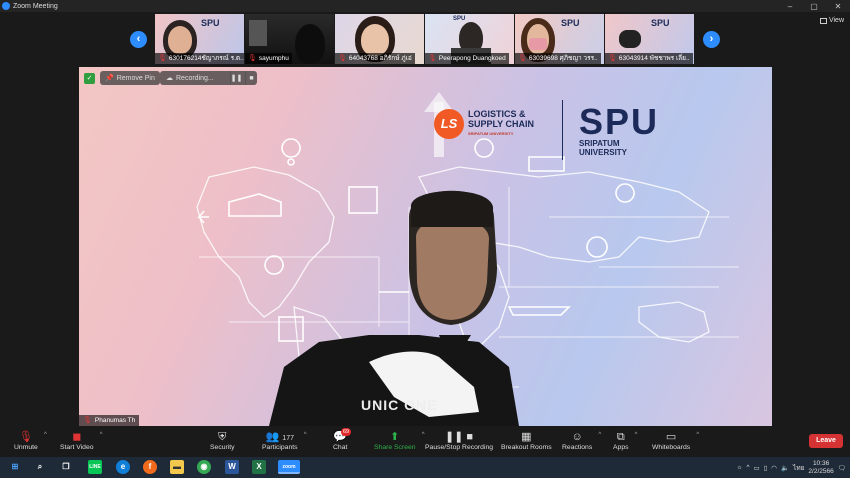  What do you see at coordinates (711, 39) in the screenshot?
I see `next-page-button: ›` at bounding box center [711, 39].